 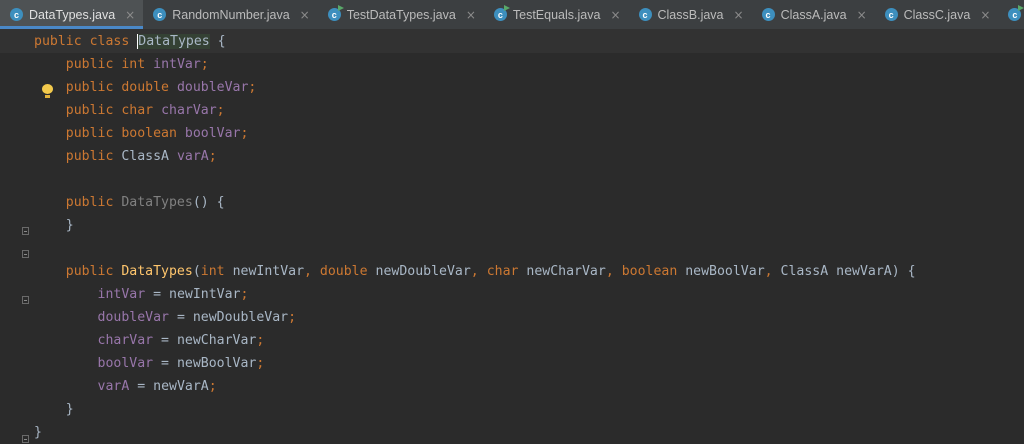 What do you see at coordinates (173, 294) in the screenshot?
I see `assignment-statement: intVar = newIntVar;` at bounding box center [173, 294].